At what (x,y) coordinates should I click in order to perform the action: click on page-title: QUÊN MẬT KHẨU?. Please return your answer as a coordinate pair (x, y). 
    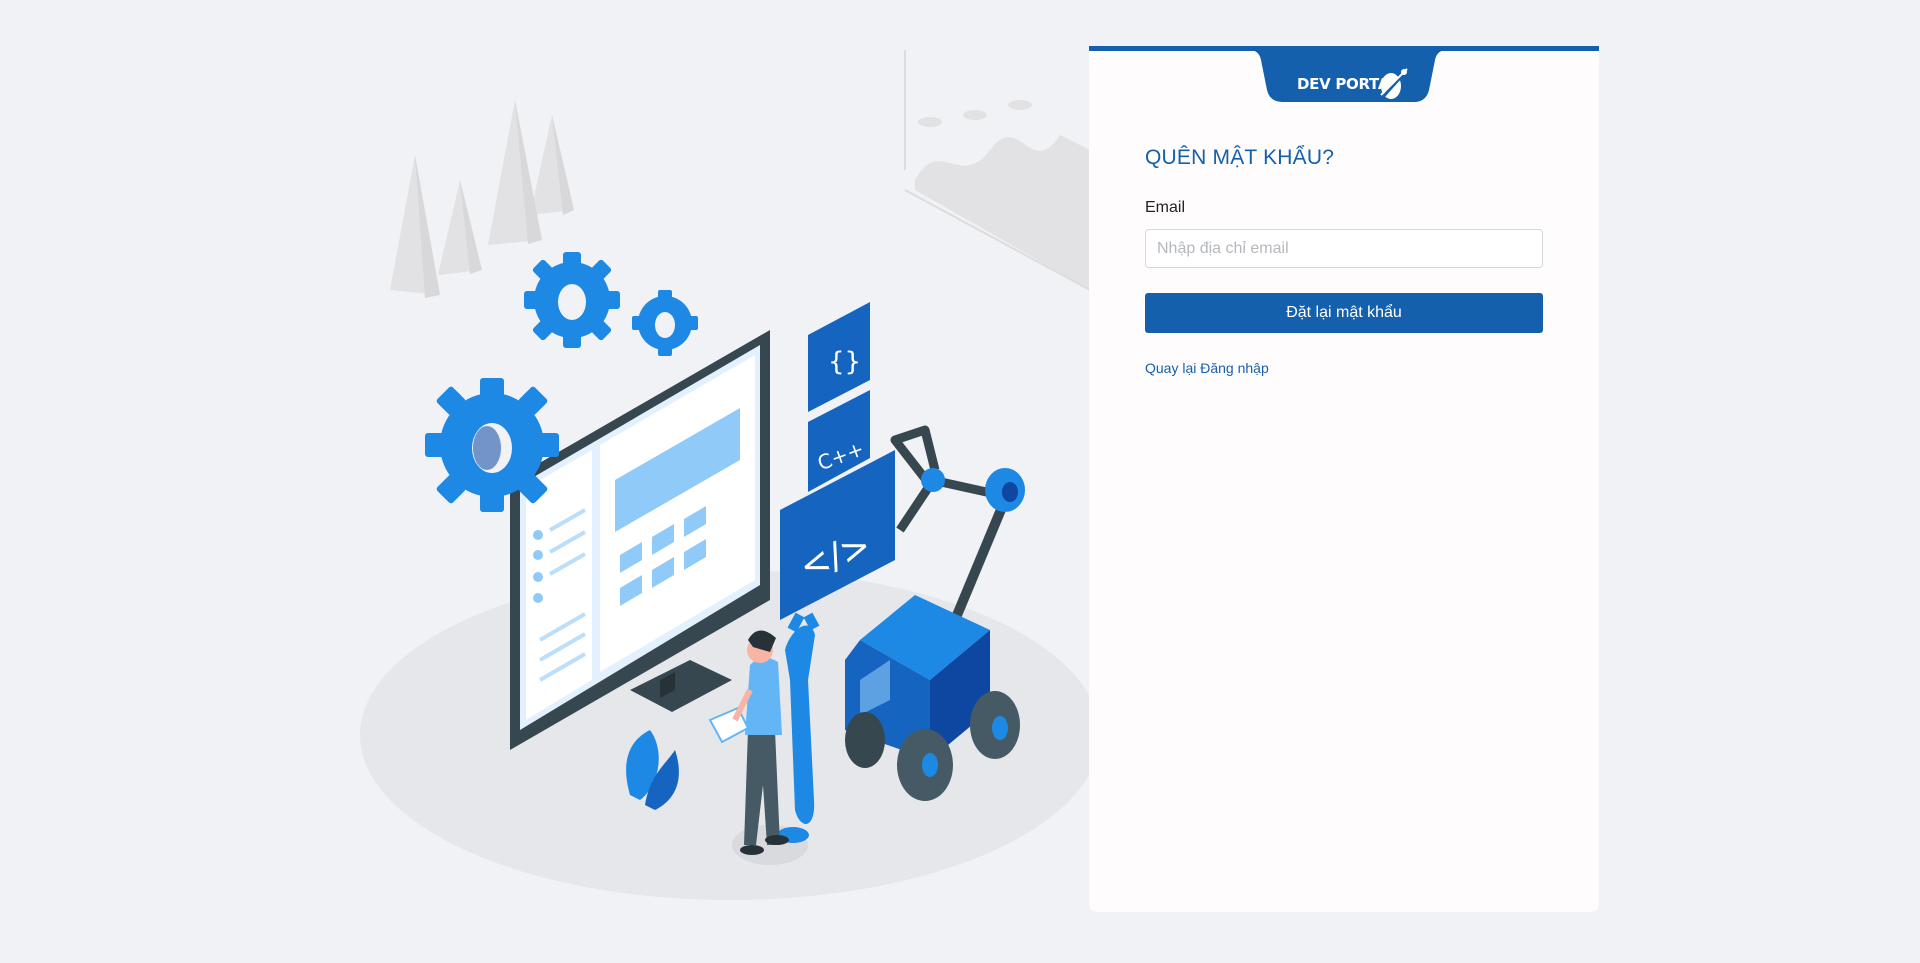
    Looking at the image, I should click on (1240, 157).